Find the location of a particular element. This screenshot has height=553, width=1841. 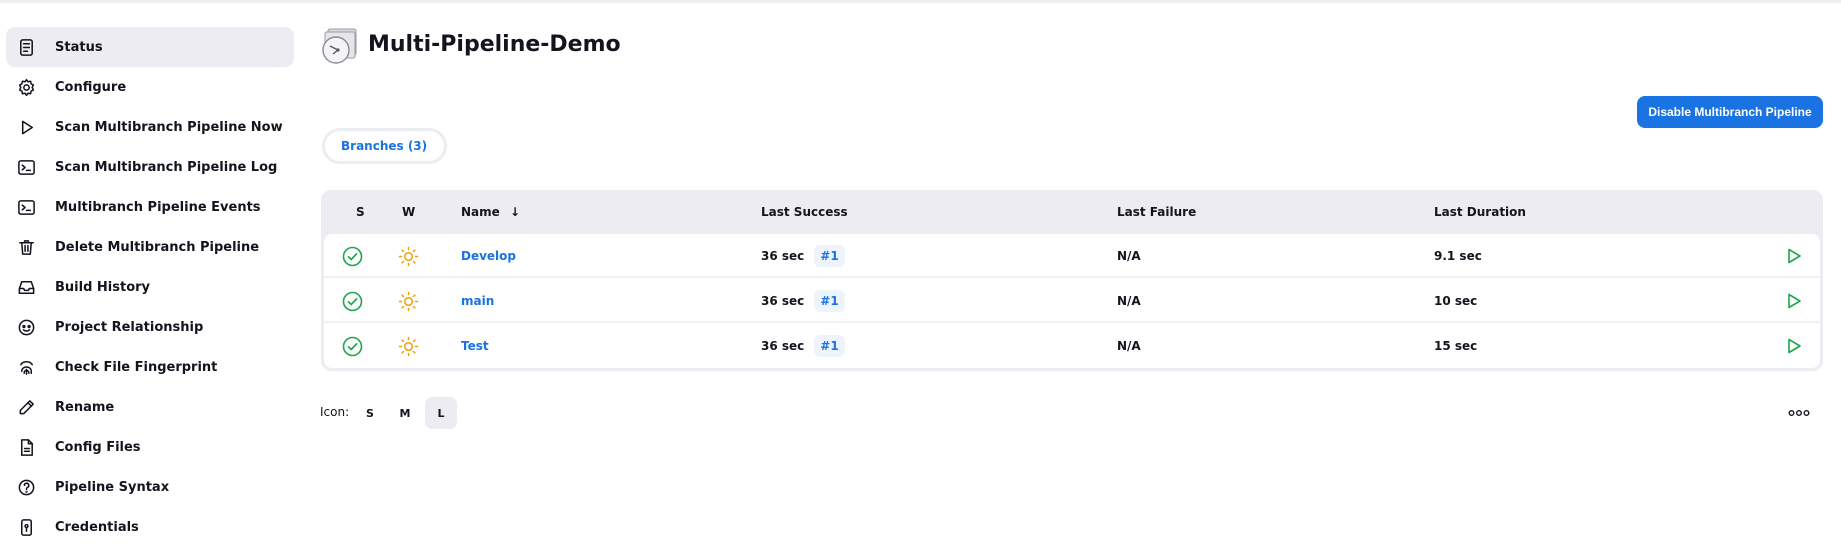

sidebar-item-label: Configure is located at coordinates (91, 87).